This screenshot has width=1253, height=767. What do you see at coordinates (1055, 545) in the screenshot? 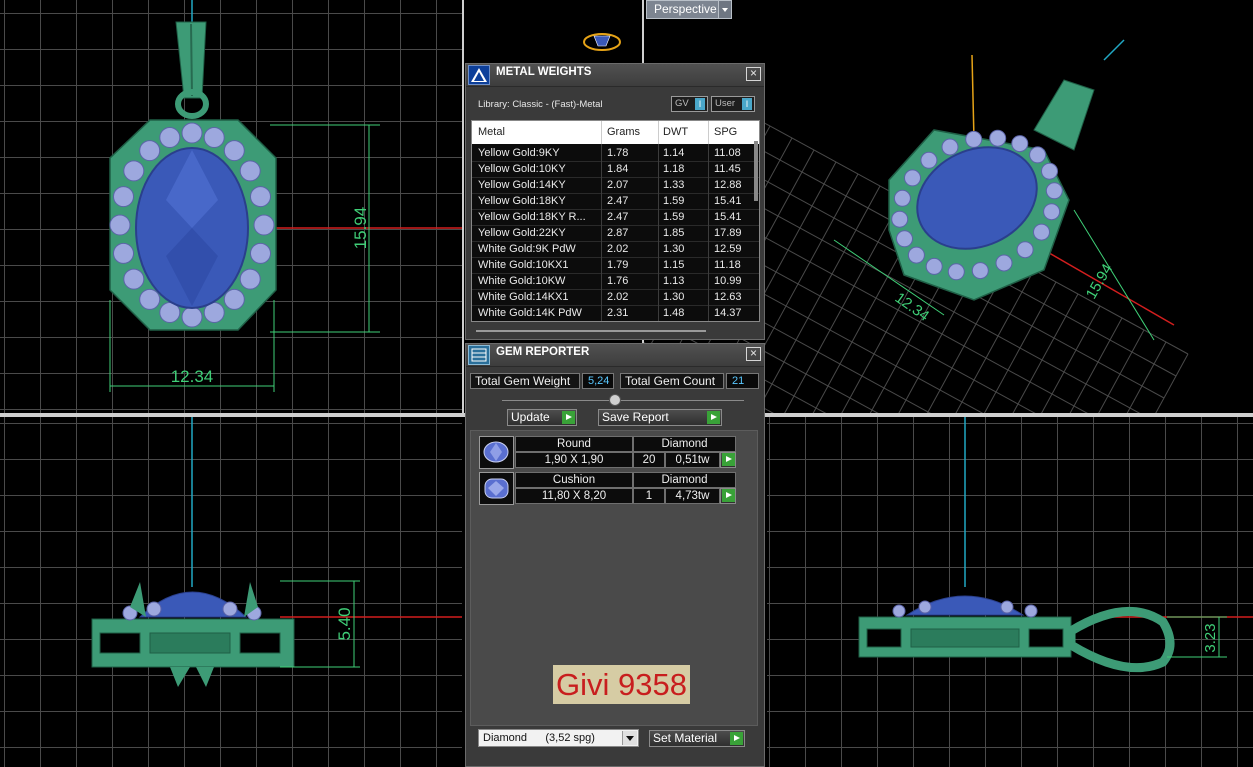
I see `side-right-view-model: 3.23` at bounding box center [1055, 545].